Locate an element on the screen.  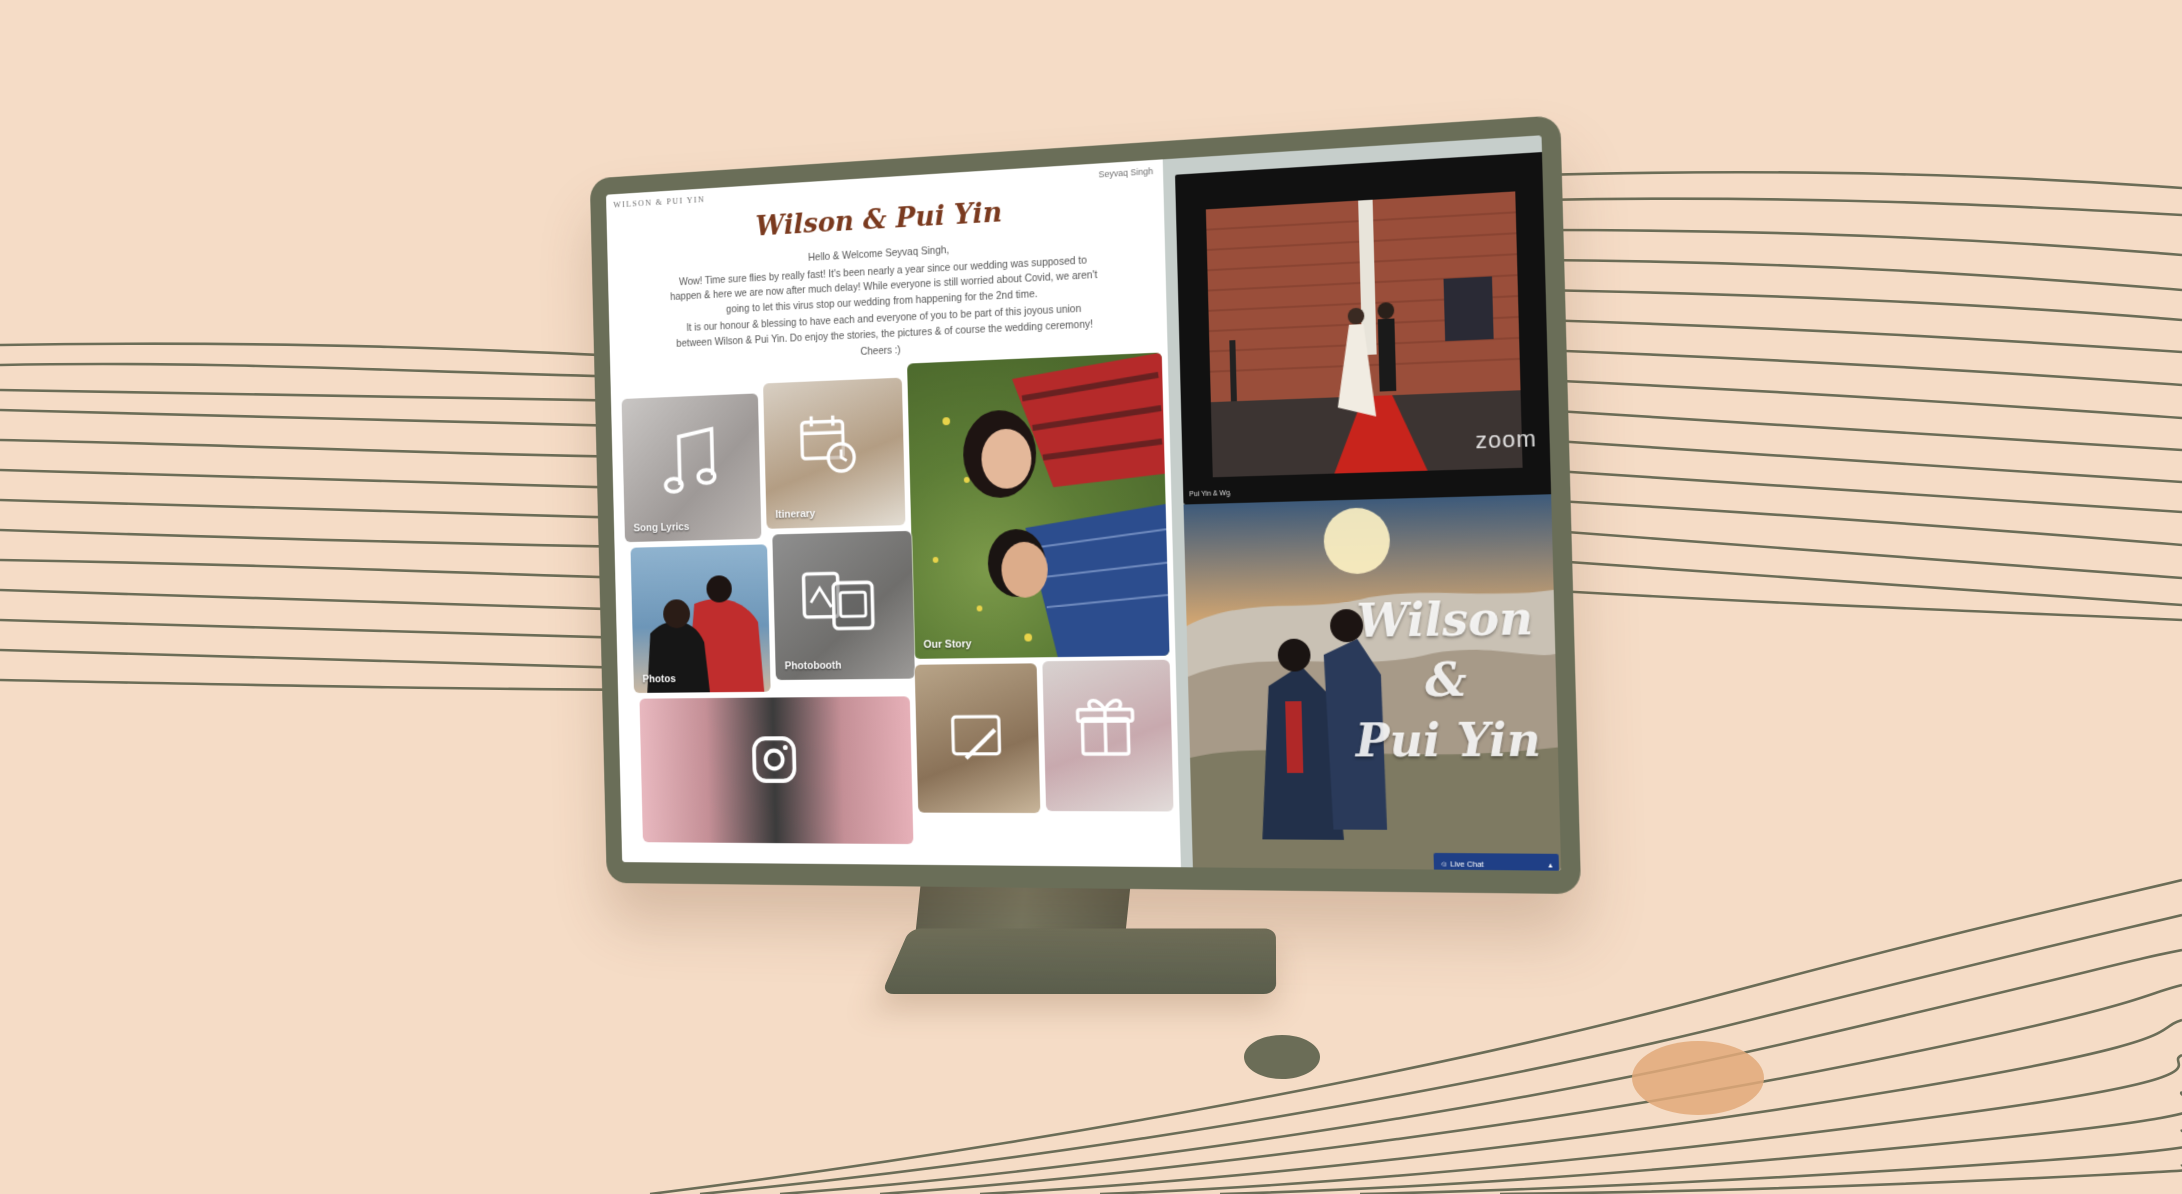
tile-guestbook is located at coordinates (978, 738).